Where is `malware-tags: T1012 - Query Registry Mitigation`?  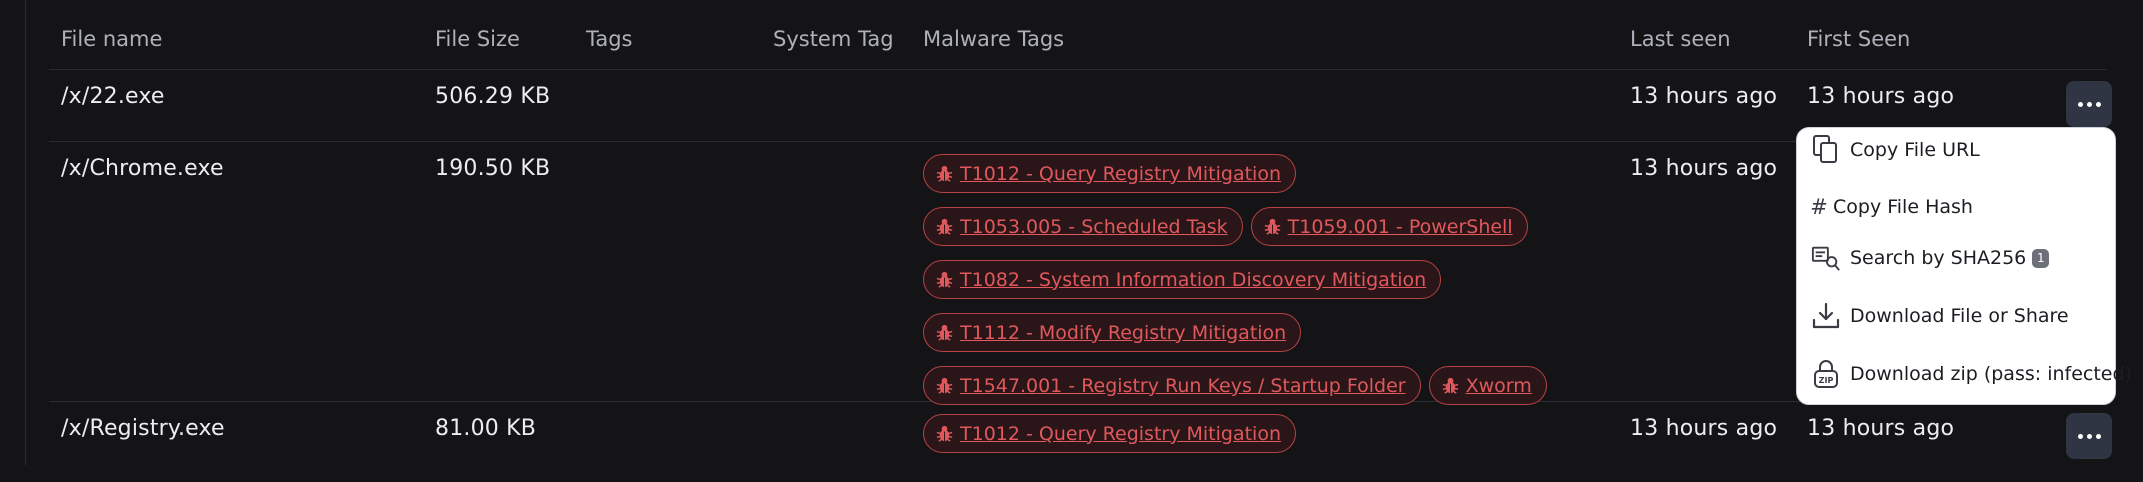 malware-tags: T1012 - Query Registry Mitigation is located at coordinates (1303, 433).